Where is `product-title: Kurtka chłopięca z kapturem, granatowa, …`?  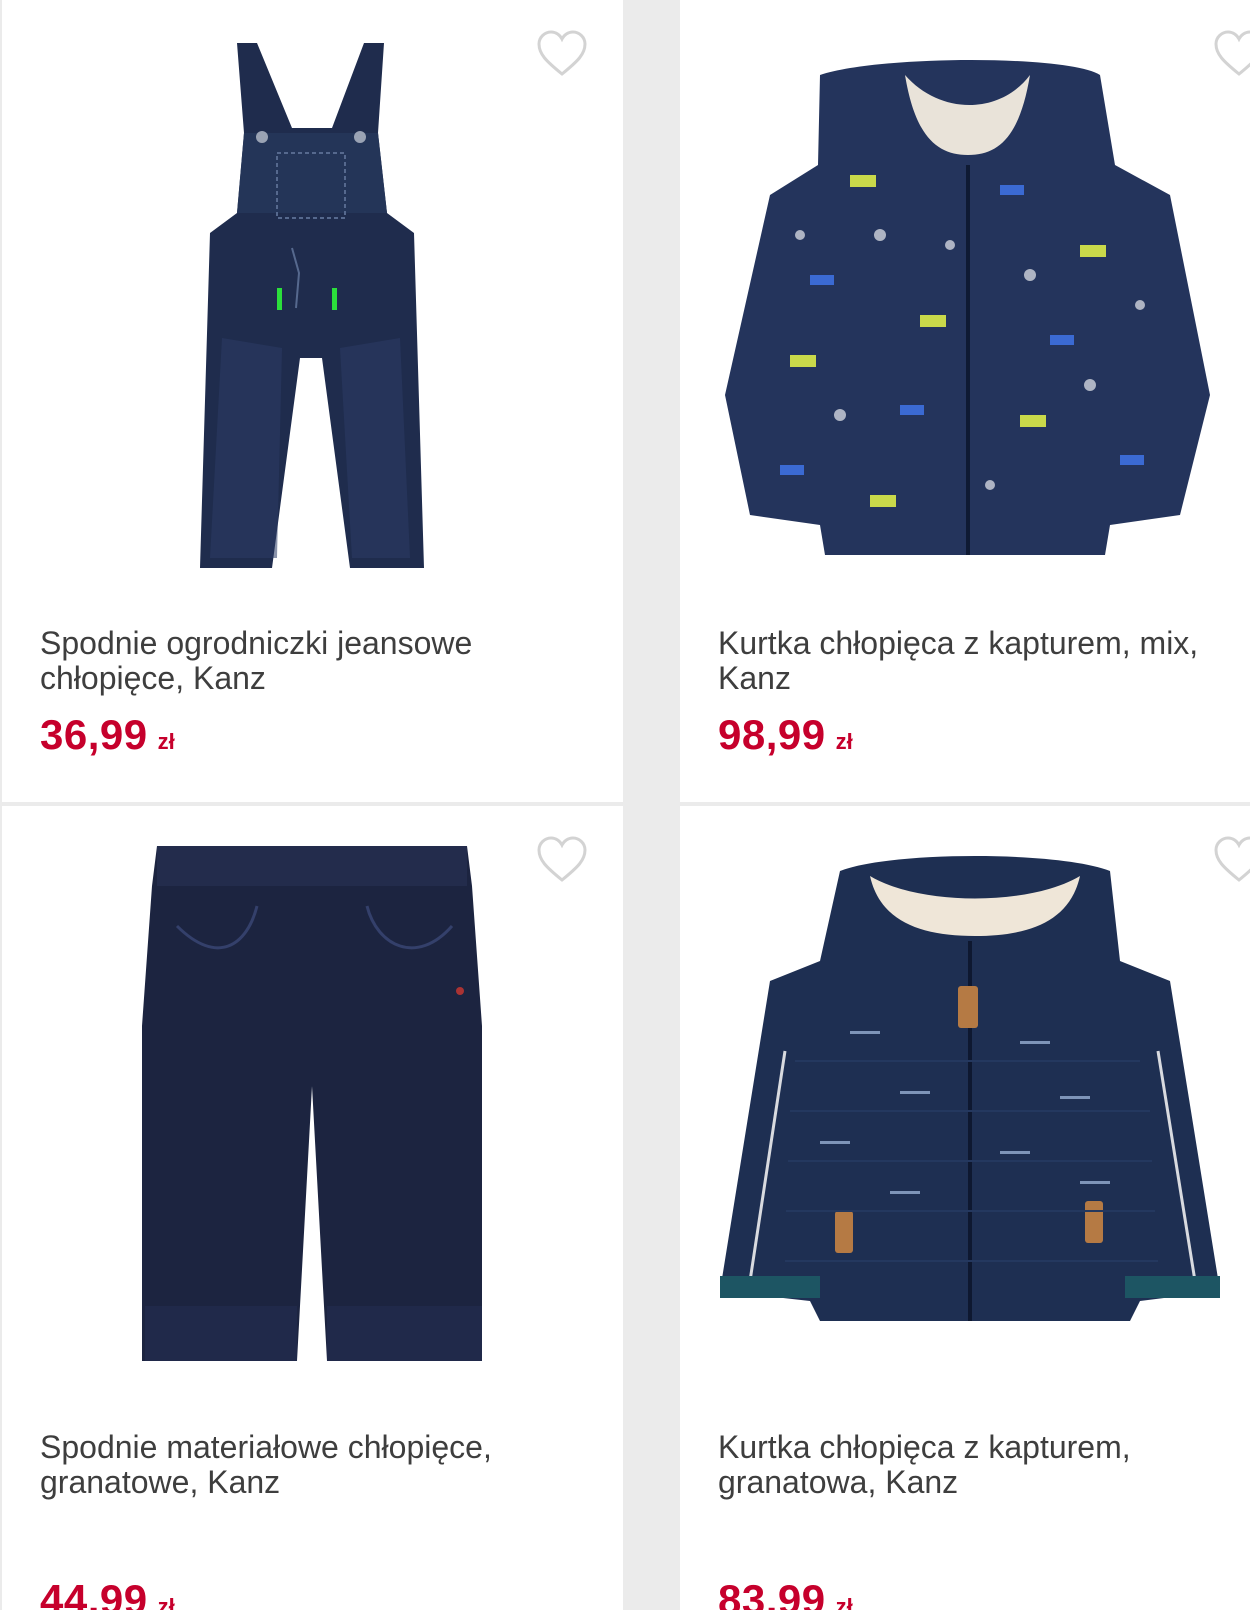 product-title: Kurtka chłopięca z kapturem, granatowa, … is located at coordinates (983, 1465).